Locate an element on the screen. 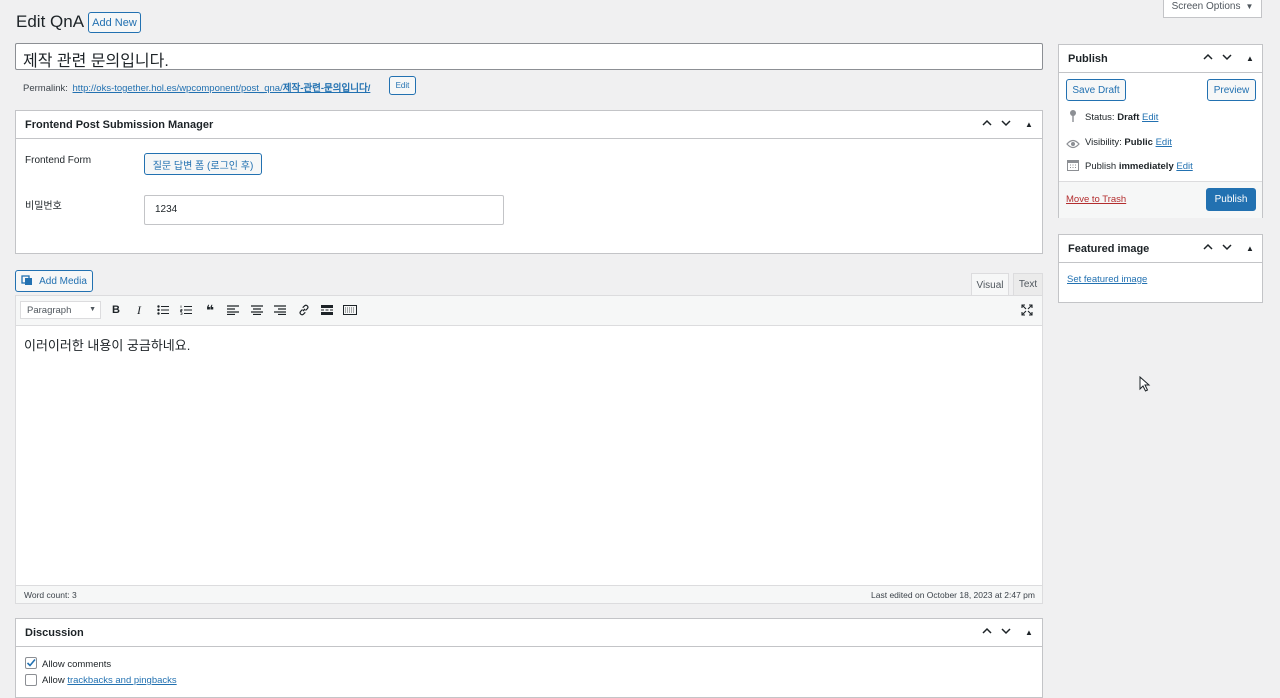  tab-visual-label: Visual is located at coordinates (990, 285).